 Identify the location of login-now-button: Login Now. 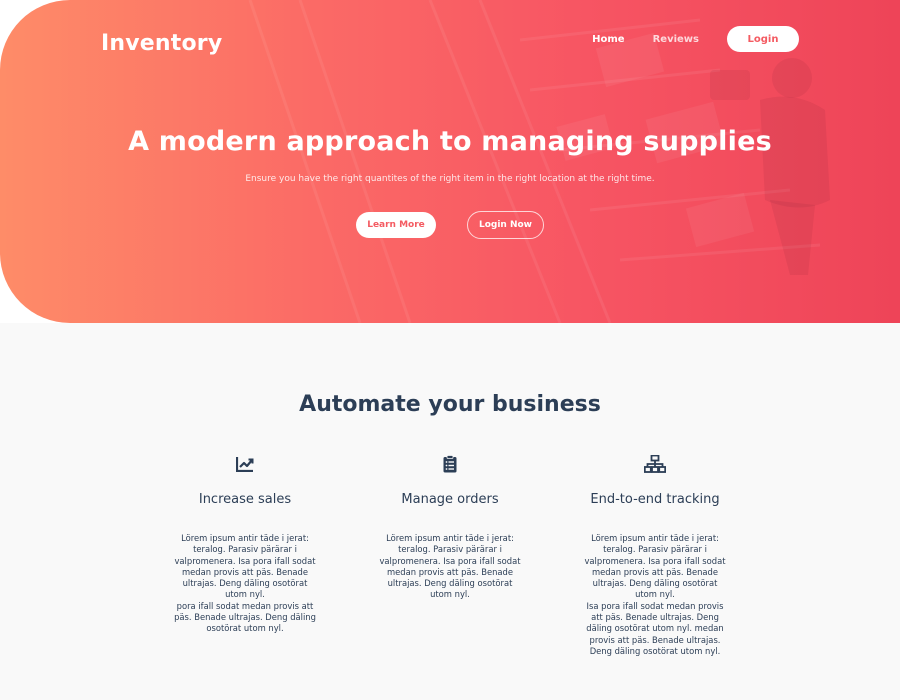
(505, 225).